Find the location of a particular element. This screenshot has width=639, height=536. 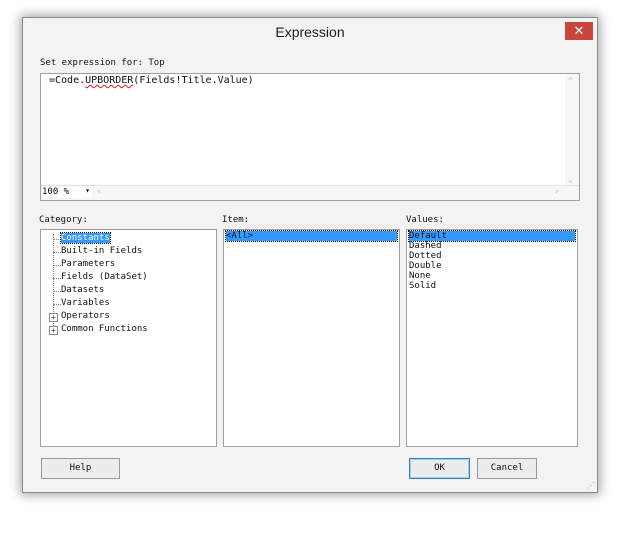

values-list-entry: None is located at coordinates (492, 276).